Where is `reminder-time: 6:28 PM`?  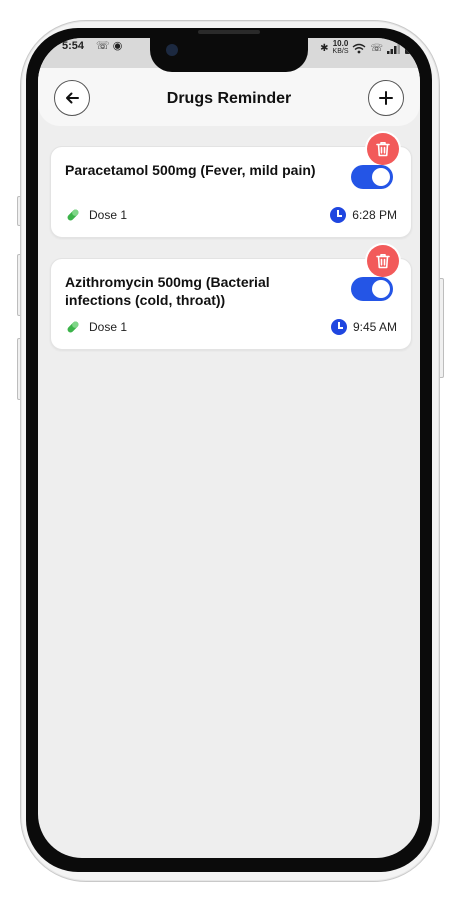
reminder-time: 6:28 PM is located at coordinates (363, 215).